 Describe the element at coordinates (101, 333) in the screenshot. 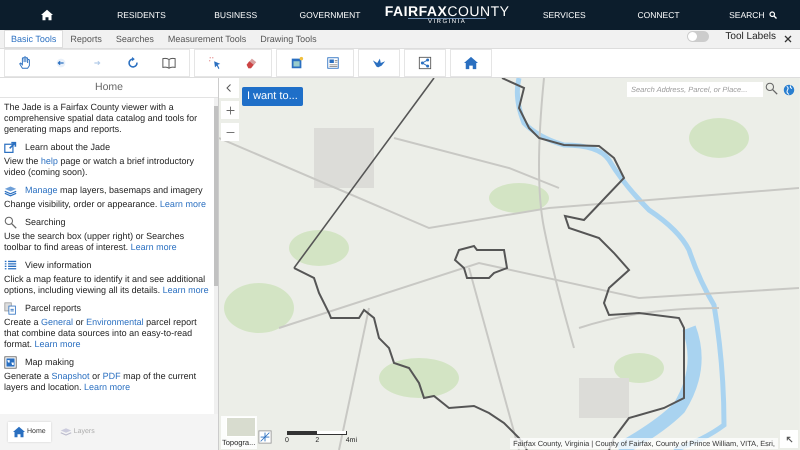

I see `section-text: Create a General or Environmental parcel report that combine data sources into an easy-to-read format. Learn more` at that location.